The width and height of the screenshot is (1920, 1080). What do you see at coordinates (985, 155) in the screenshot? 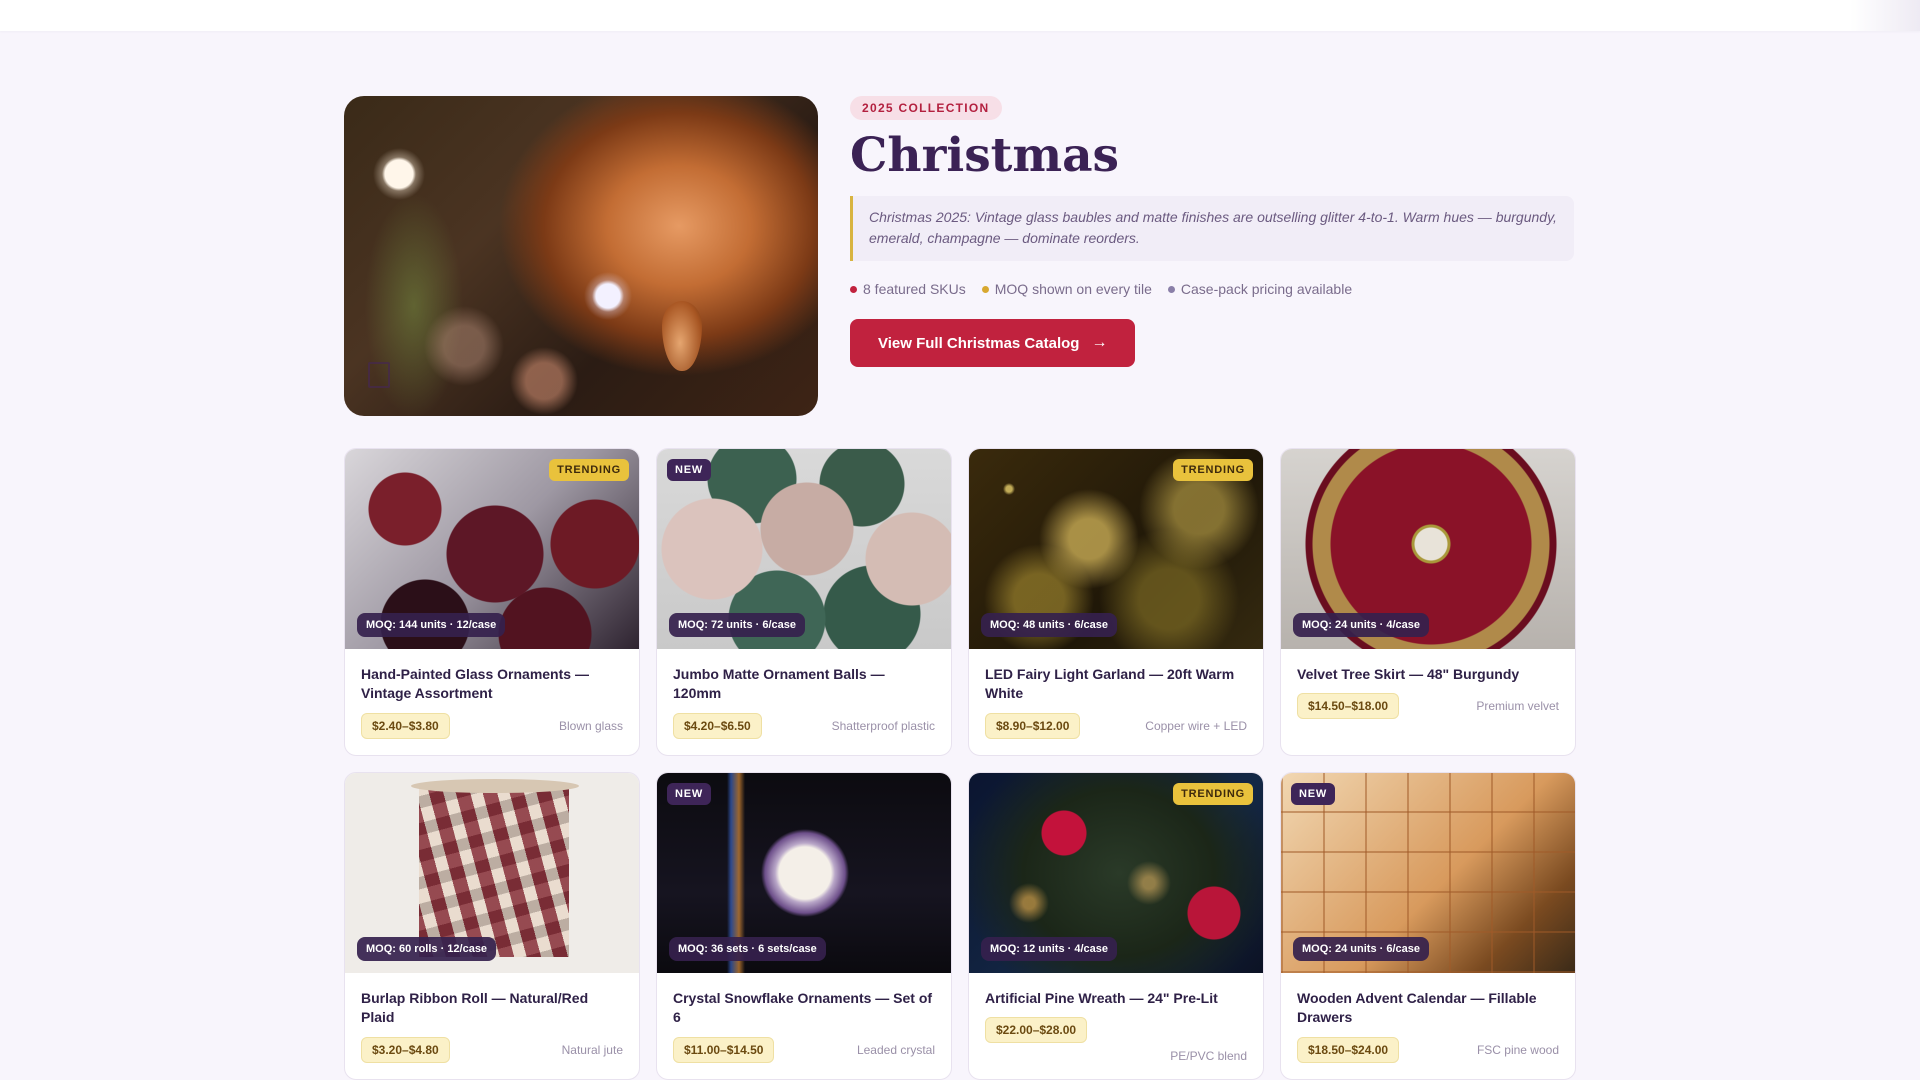
I see `page-title: Christmas` at bounding box center [985, 155].